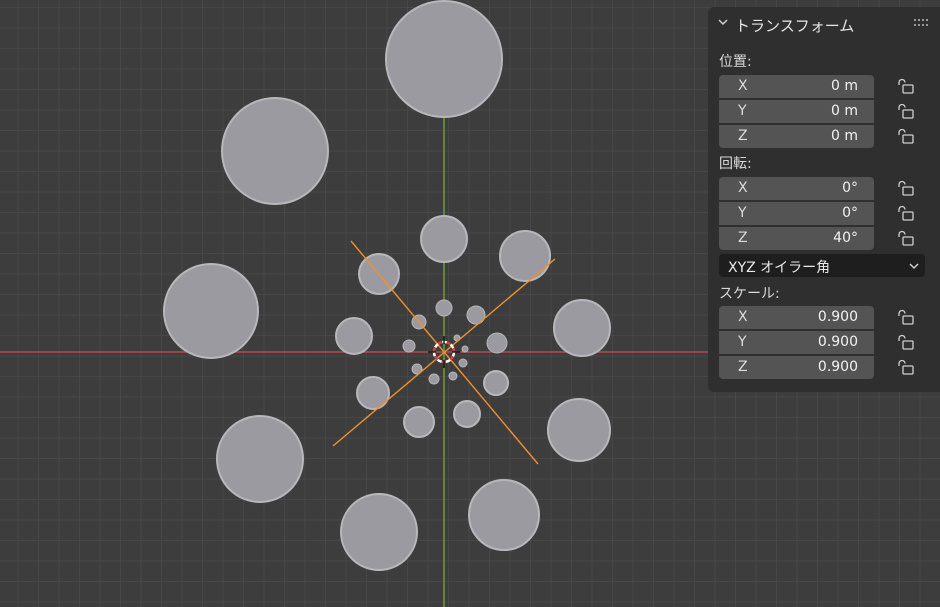 The image size is (940, 607). What do you see at coordinates (735, 164) in the screenshot?
I see `rotation-label: 回転:` at bounding box center [735, 164].